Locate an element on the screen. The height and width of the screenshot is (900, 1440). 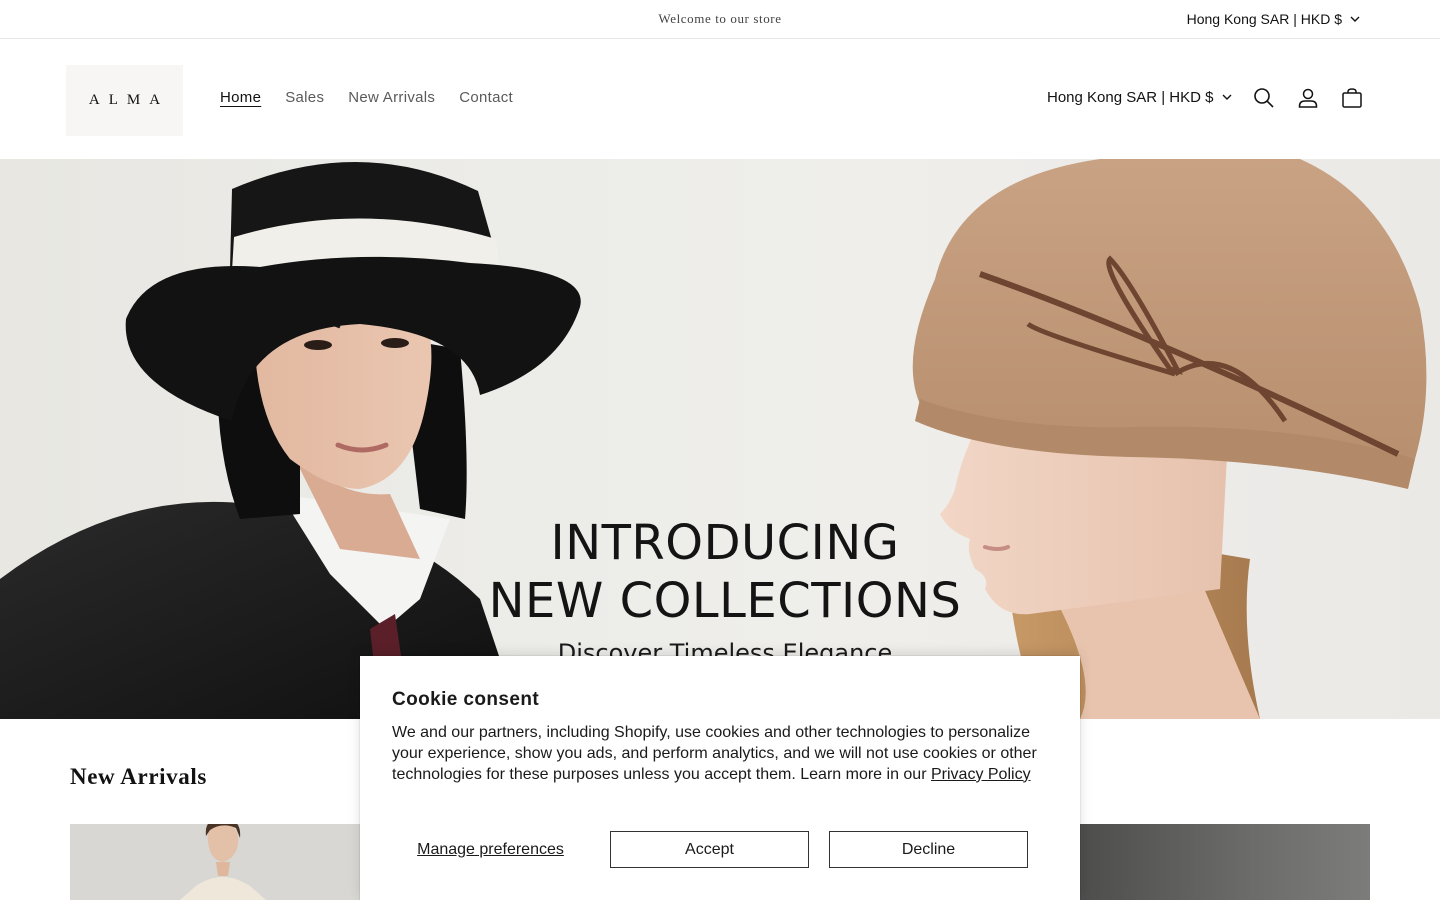
hero-title: INTRODUCING NEW COLLECTIONS is located at coordinates (725, 572).